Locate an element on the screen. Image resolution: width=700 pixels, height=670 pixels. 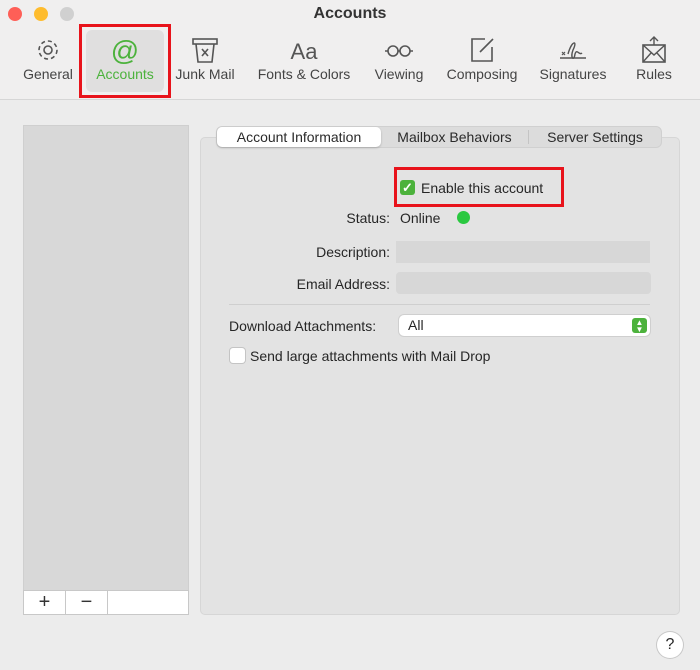
account-list-buttons: + − is located at coordinates (106, 602).